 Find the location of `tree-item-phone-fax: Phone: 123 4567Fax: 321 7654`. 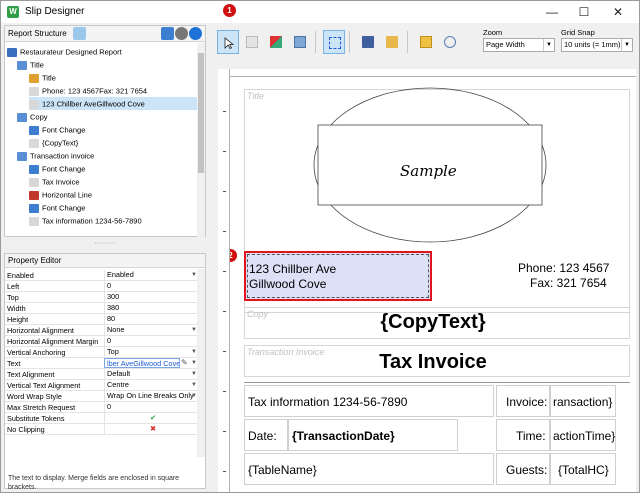

tree-item-phone-fax: Phone: 123 4567Fax: 321 7654 is located at coordinates (88, 90).